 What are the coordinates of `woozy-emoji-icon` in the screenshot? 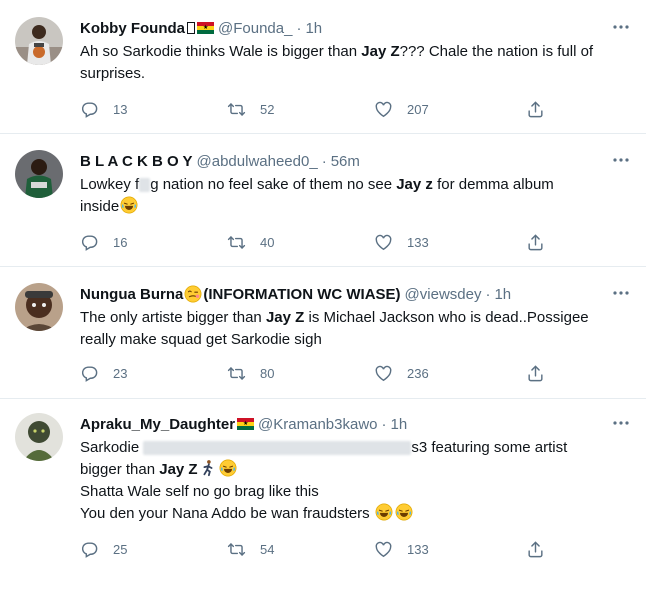 It's located at (193, 294).